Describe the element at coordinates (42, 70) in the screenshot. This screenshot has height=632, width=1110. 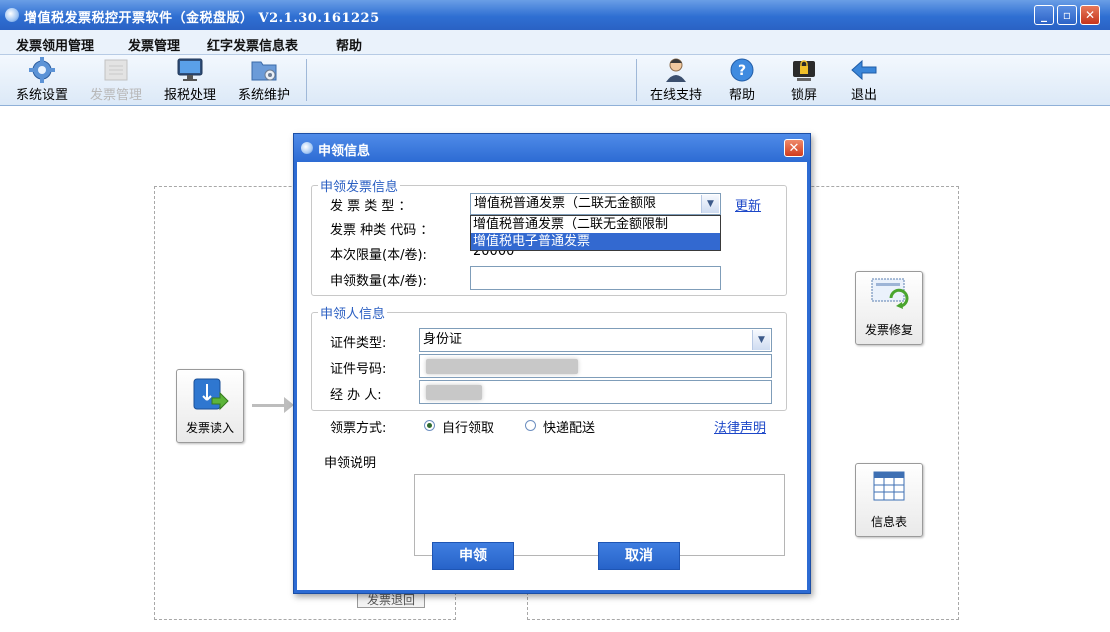
I see `gear-icon` at that location.